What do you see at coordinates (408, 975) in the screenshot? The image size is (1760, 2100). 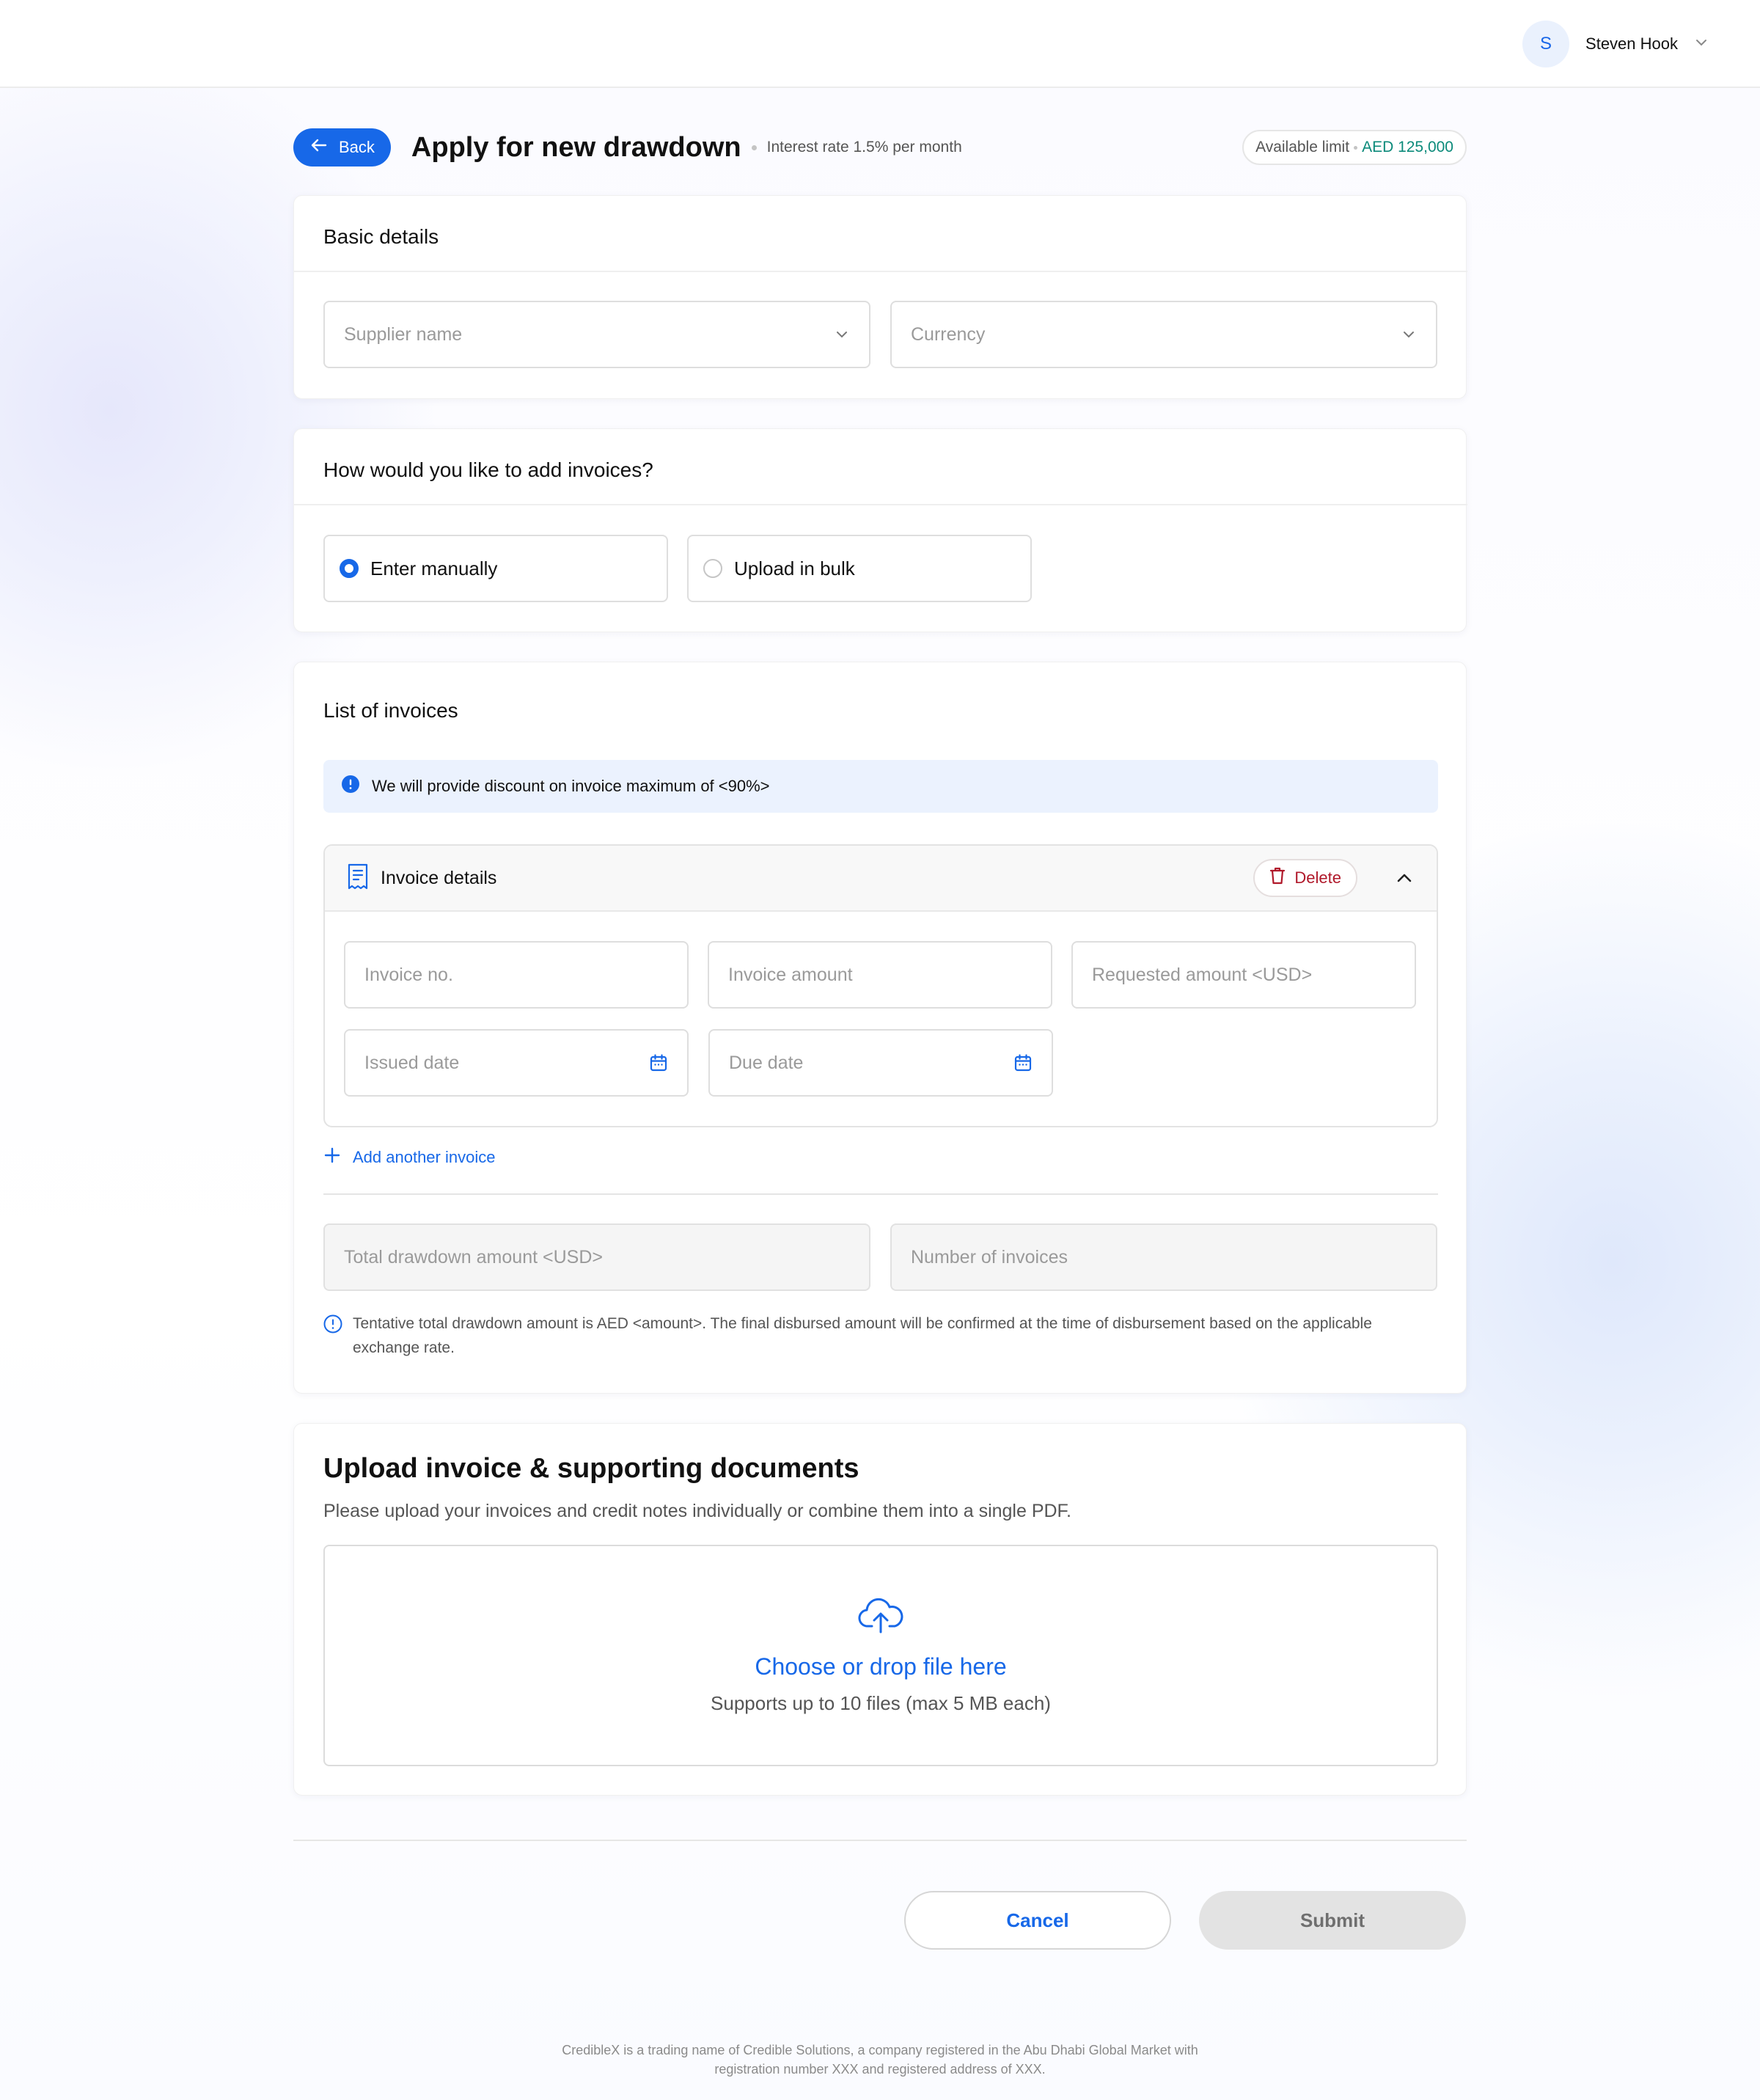 I see `input-placeholder: Invoice no.` at bounding box center [408, 975].